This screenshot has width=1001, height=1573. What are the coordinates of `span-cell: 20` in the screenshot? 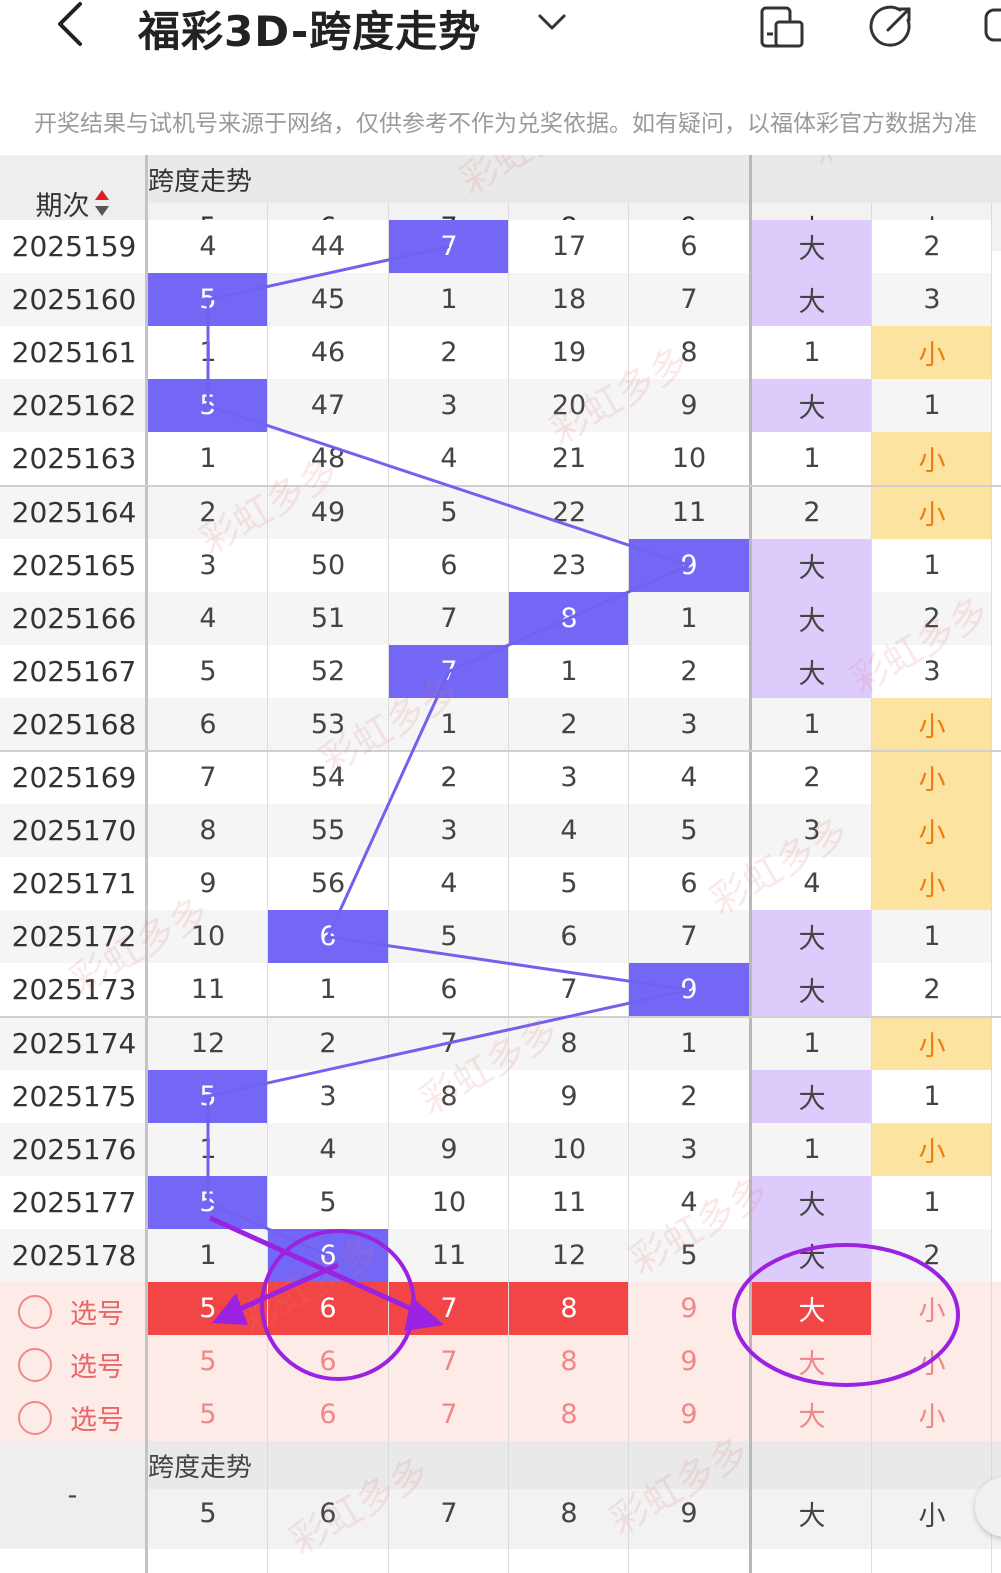 It's located at (569, 406).